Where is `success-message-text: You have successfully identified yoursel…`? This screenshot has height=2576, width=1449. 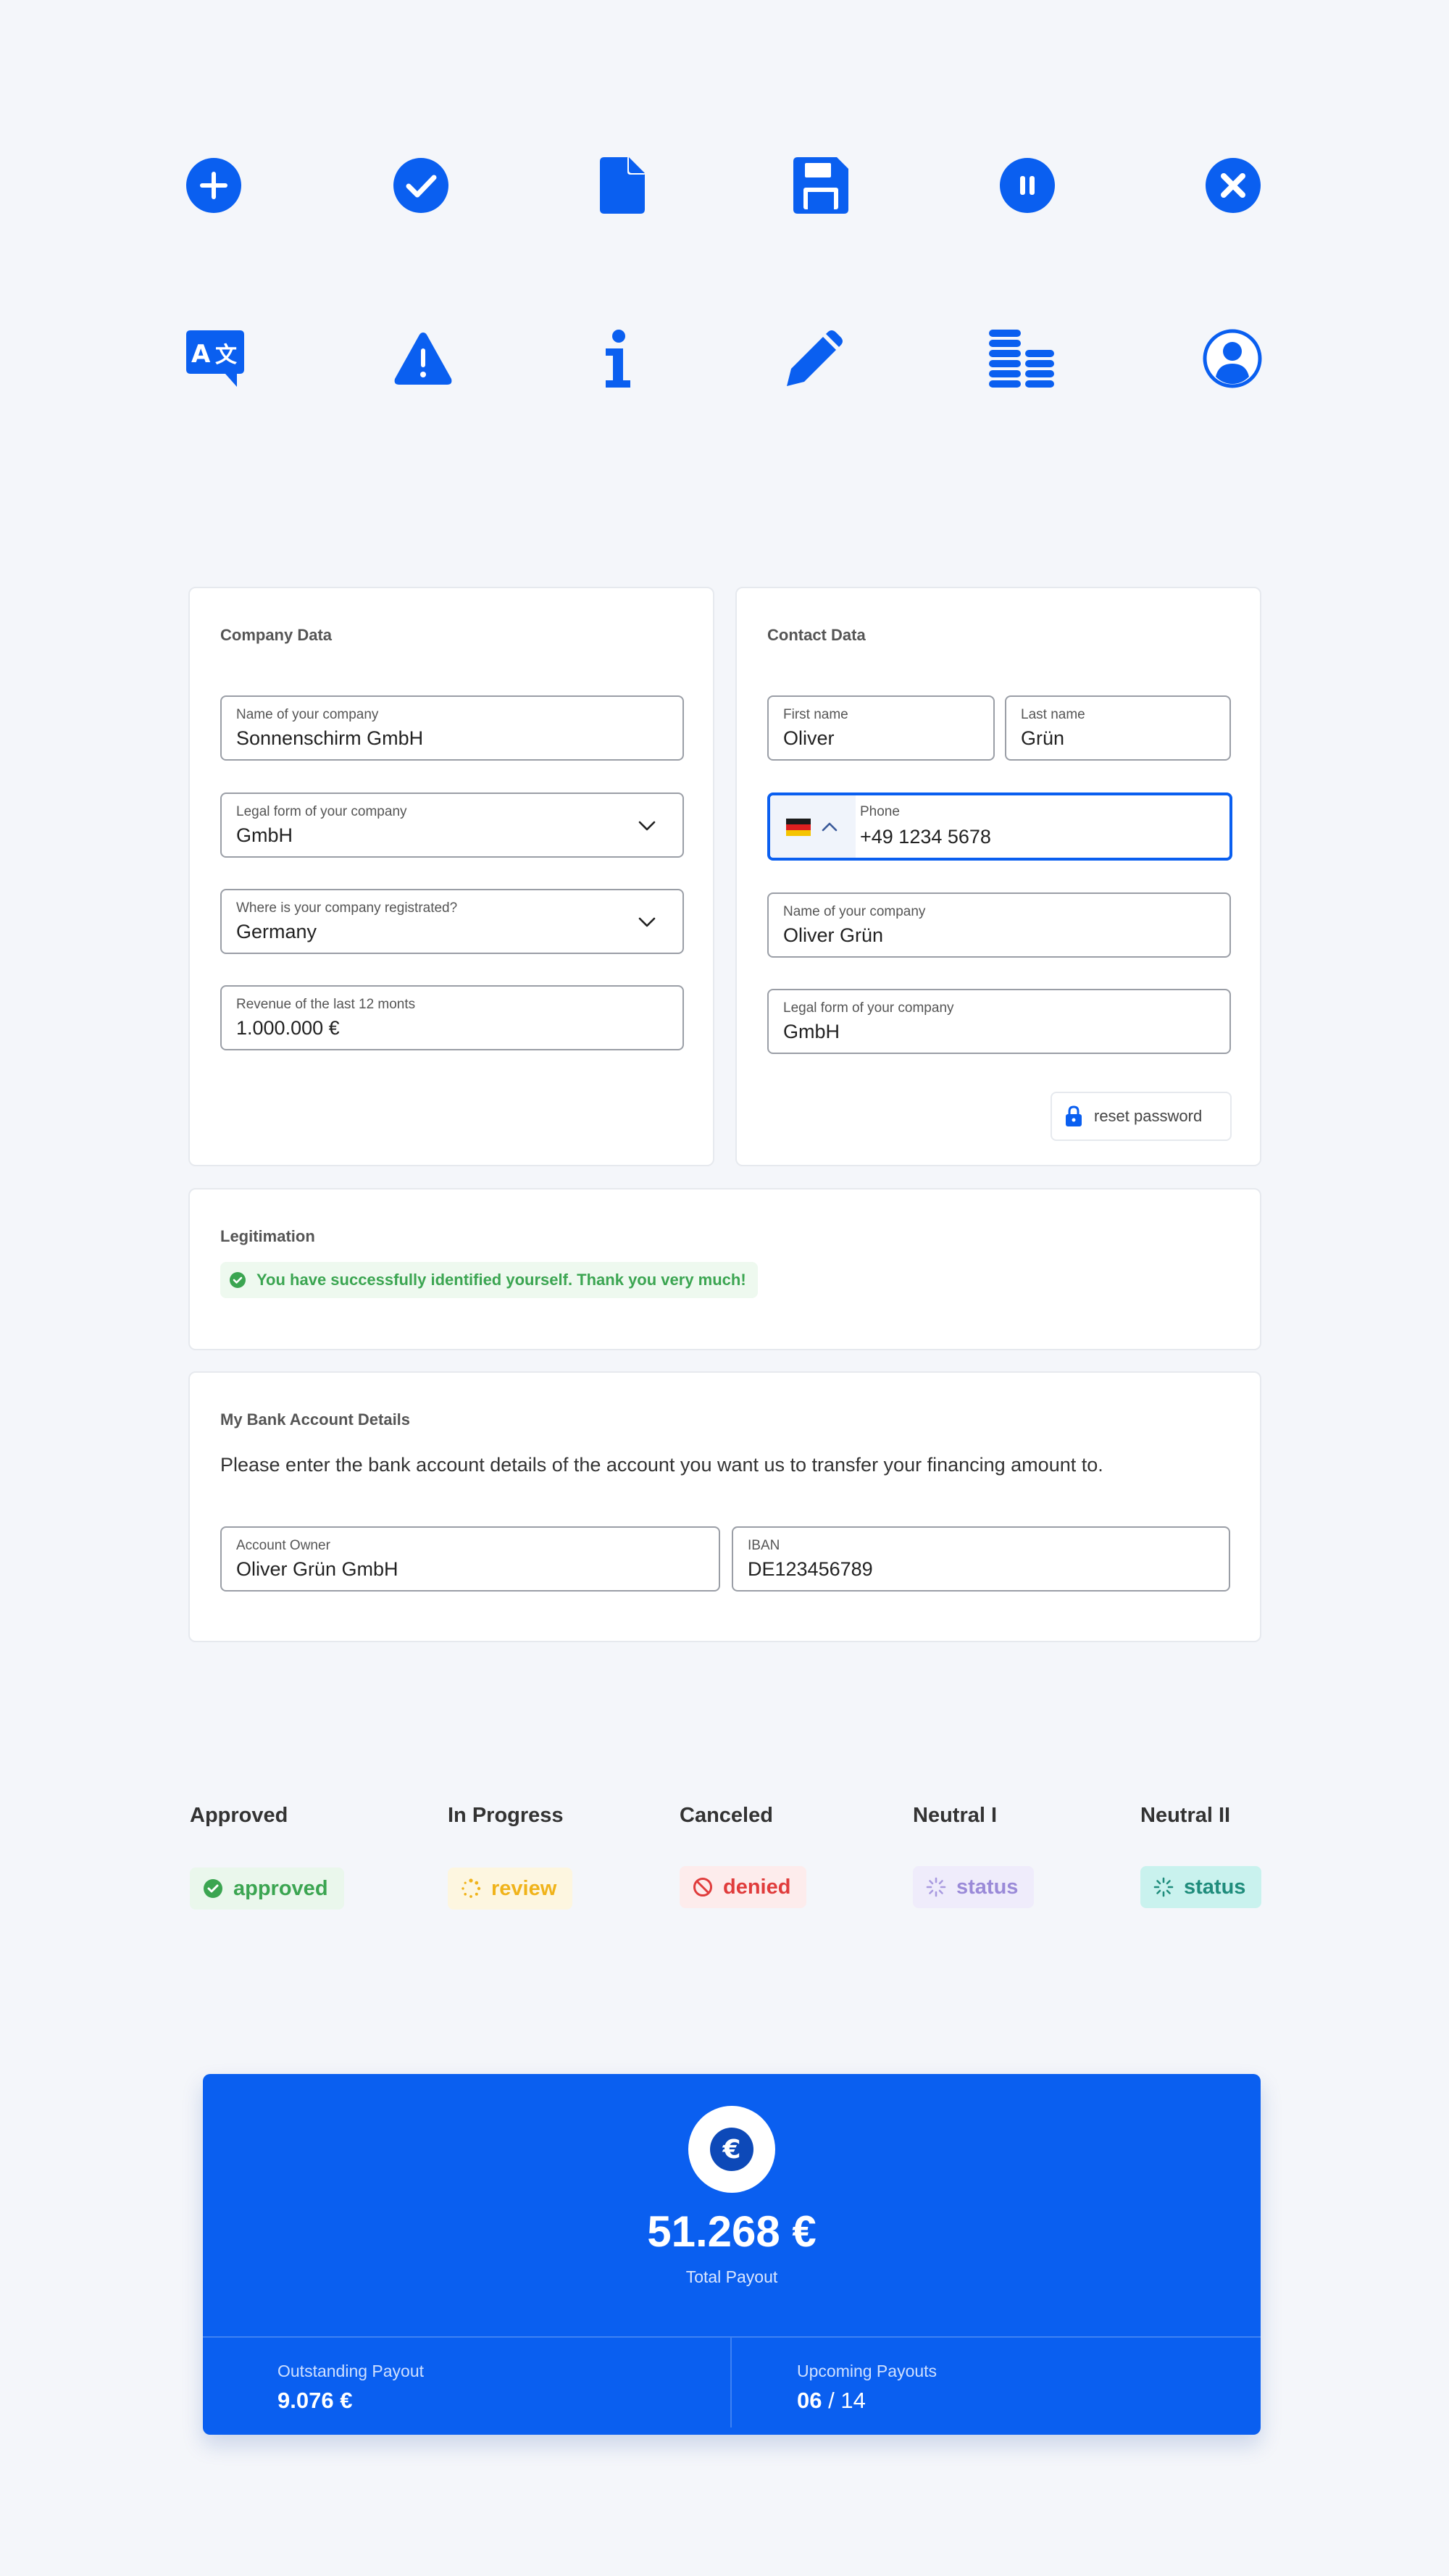 success-message-text: You have successfully identified yoursel… is located at coordinates (501, 1280).